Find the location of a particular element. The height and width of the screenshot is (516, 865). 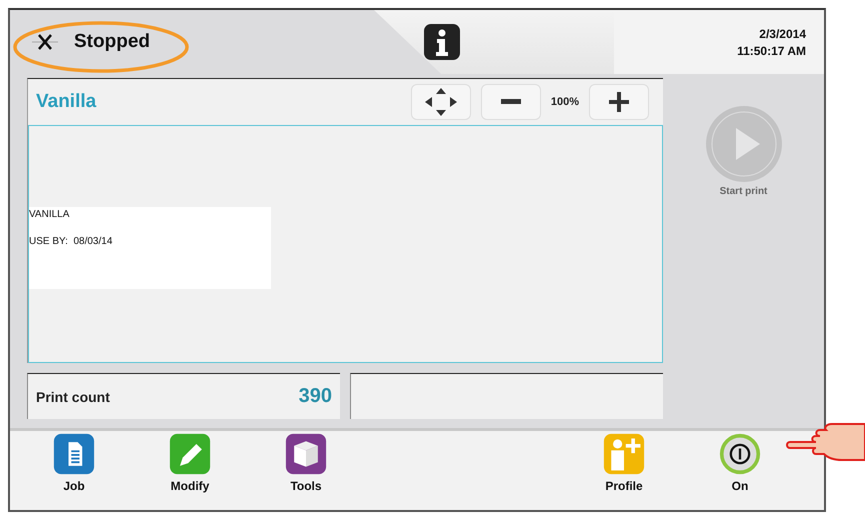

move-button is located at coordinates (440, 102).